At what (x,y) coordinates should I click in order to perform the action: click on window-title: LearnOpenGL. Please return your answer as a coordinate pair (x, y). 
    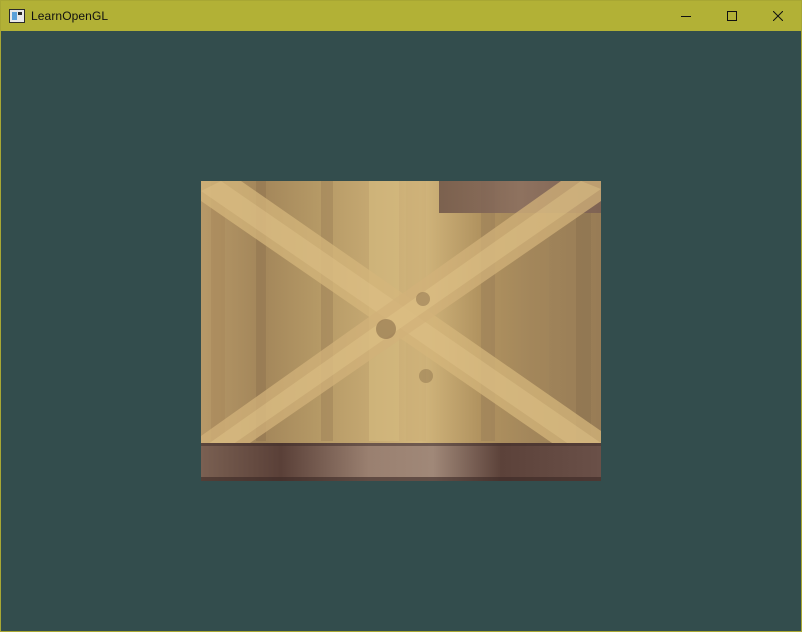
    Looking at the image, I should click on (70, 16).